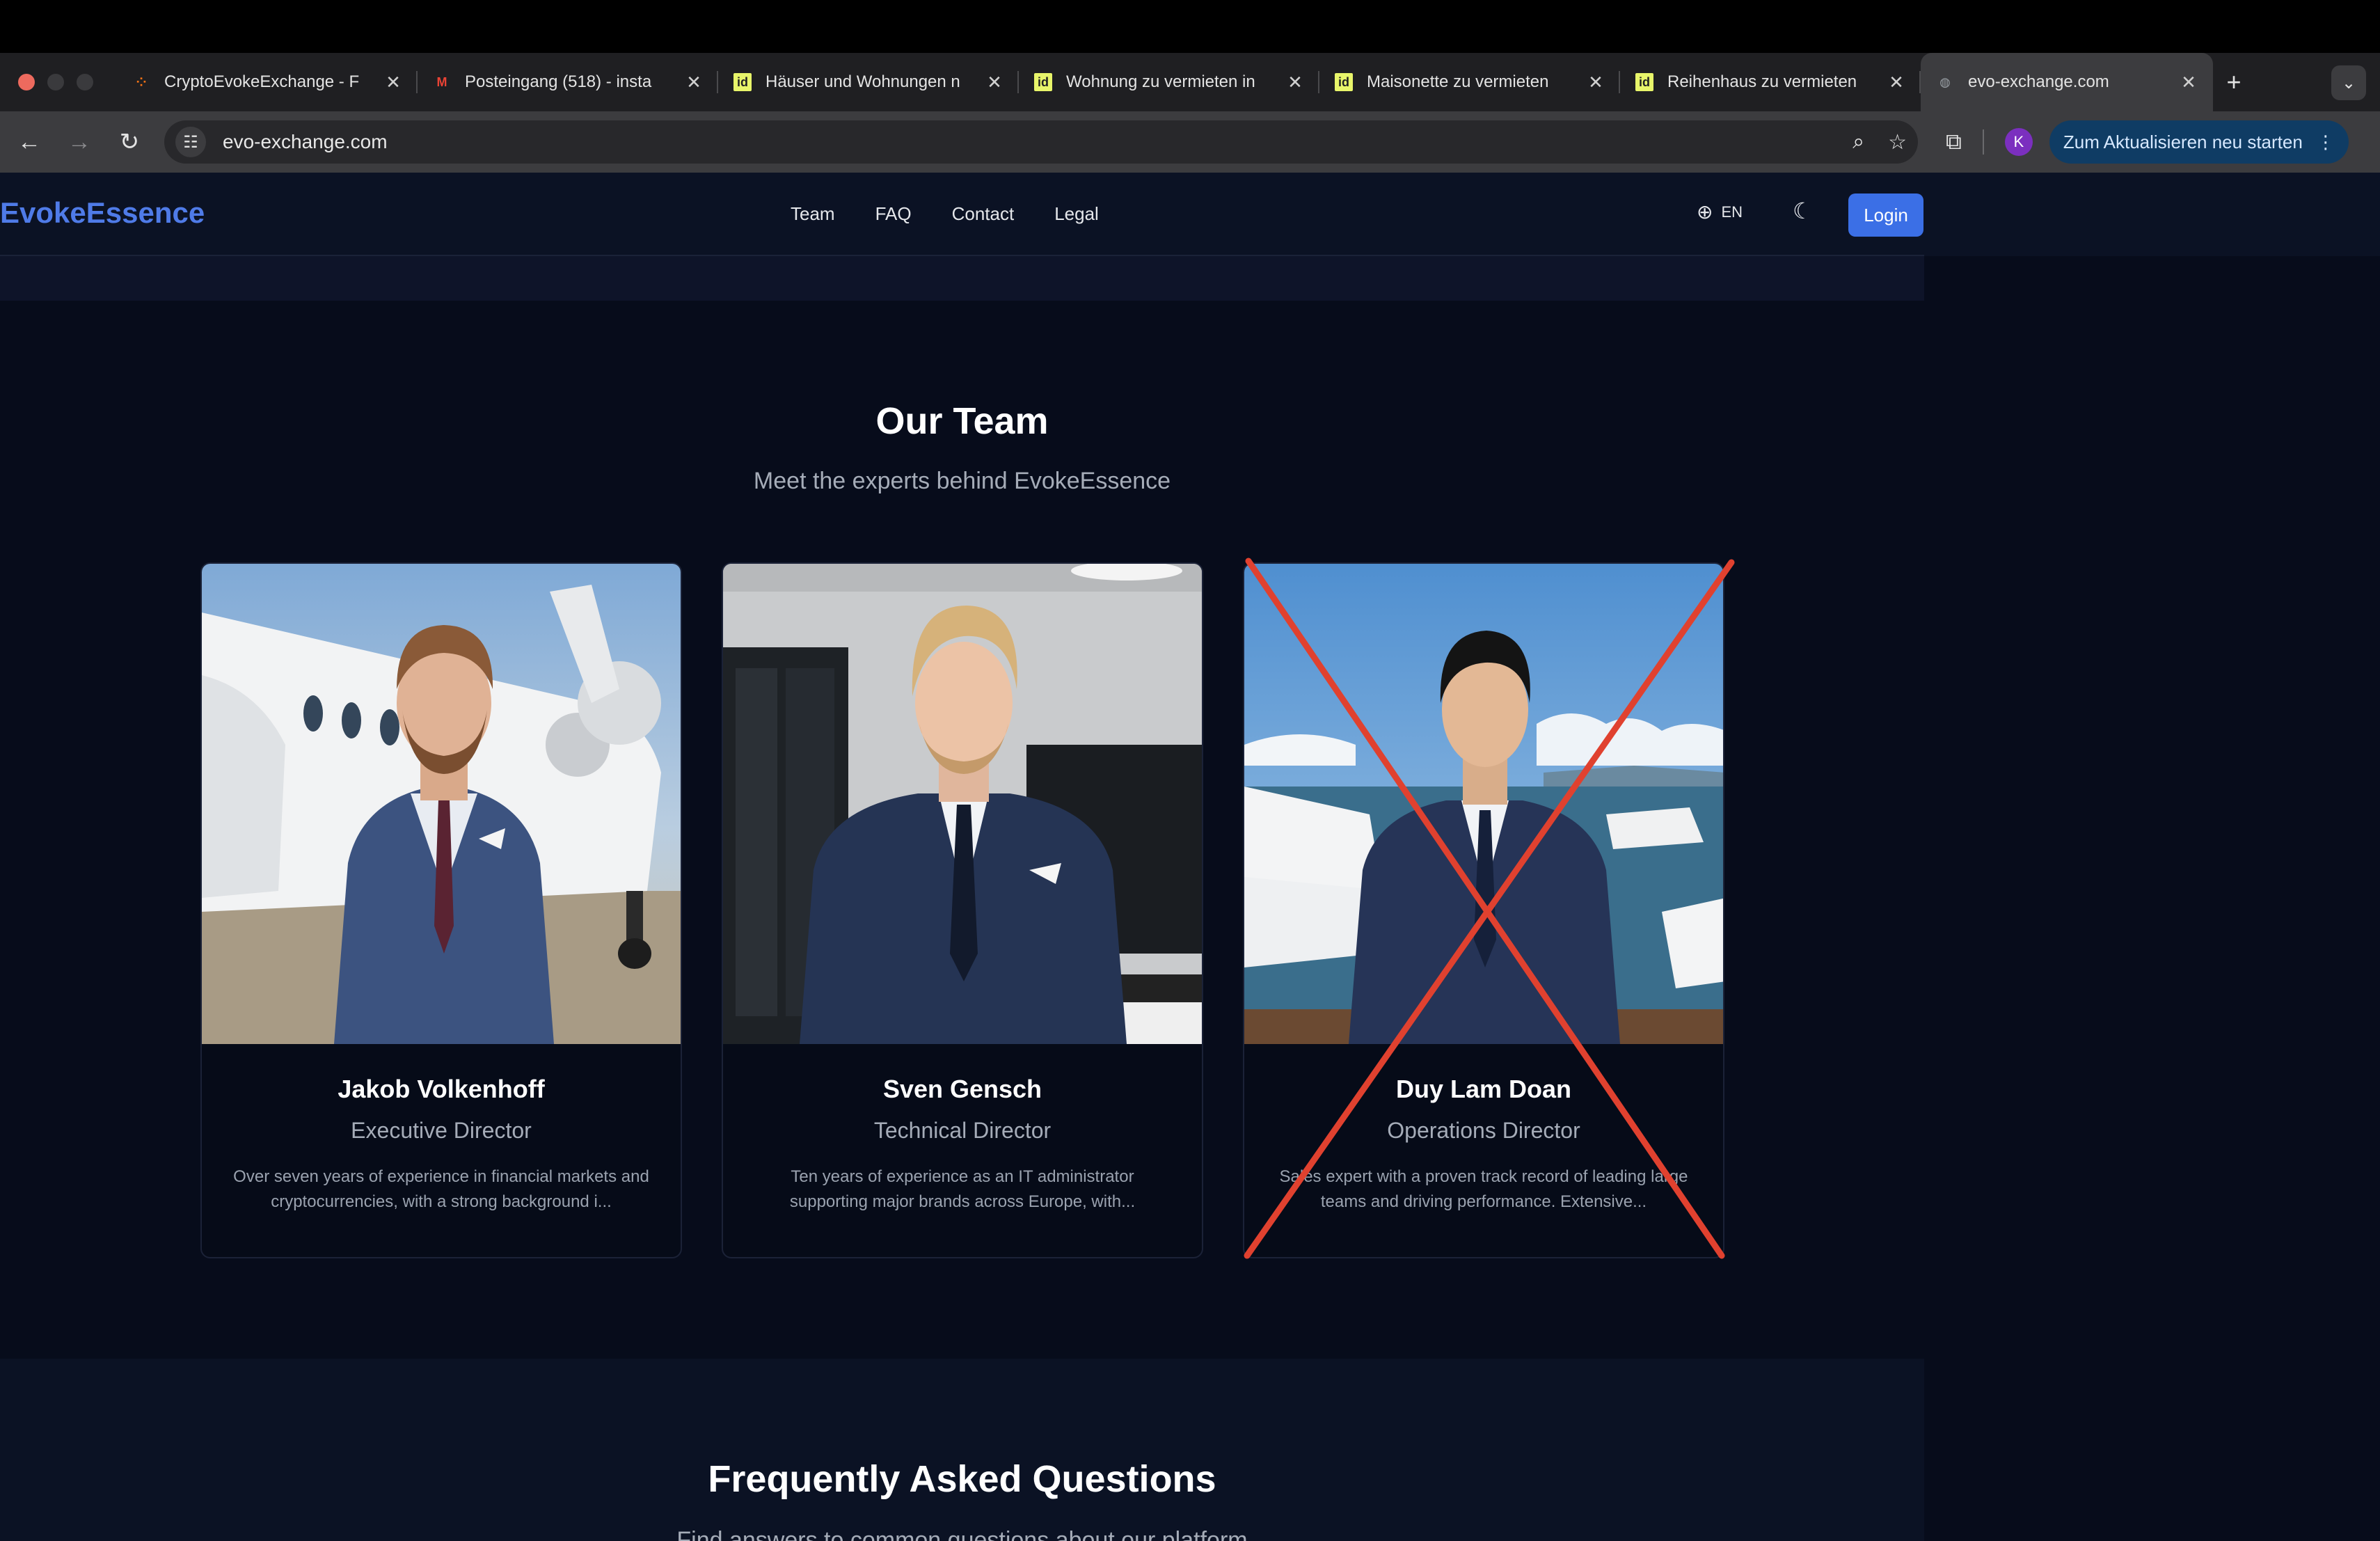 This screenshot has height=1541, width=2380. Describe the element at coordinates (441, 81) in the screenshot. I see `gmail-icon: M` at that location.